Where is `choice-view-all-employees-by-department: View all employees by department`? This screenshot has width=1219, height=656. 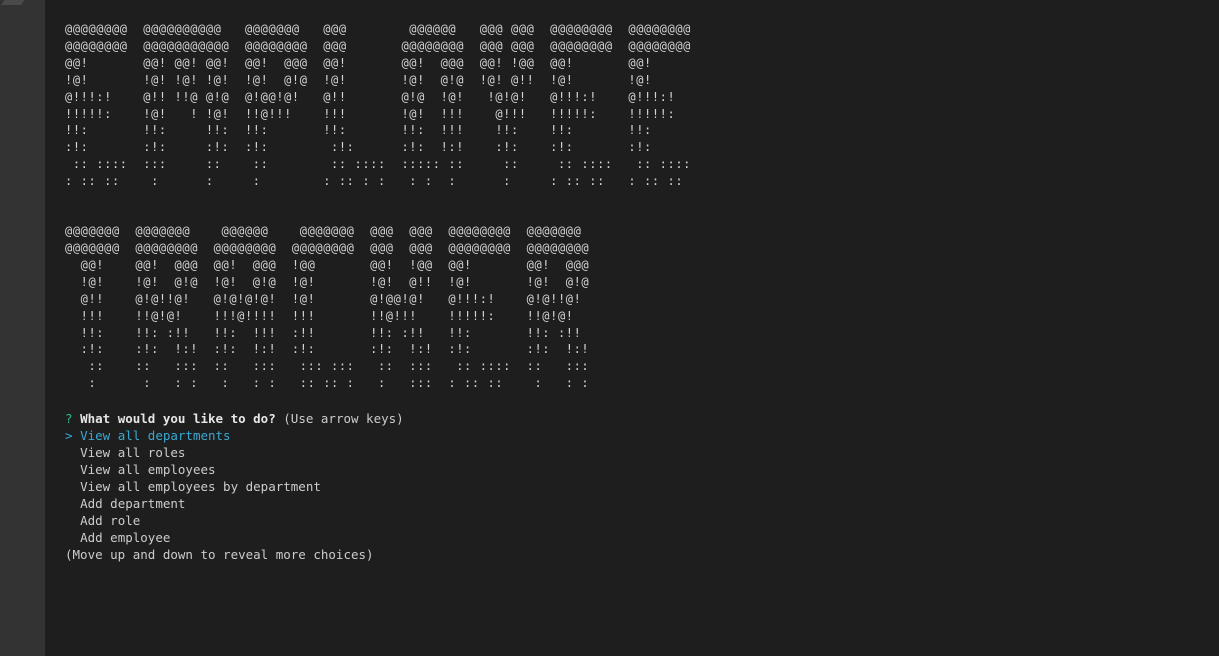
choice-view-all-employees-by-department: View all employees by department is located at coordinates (637, 486).